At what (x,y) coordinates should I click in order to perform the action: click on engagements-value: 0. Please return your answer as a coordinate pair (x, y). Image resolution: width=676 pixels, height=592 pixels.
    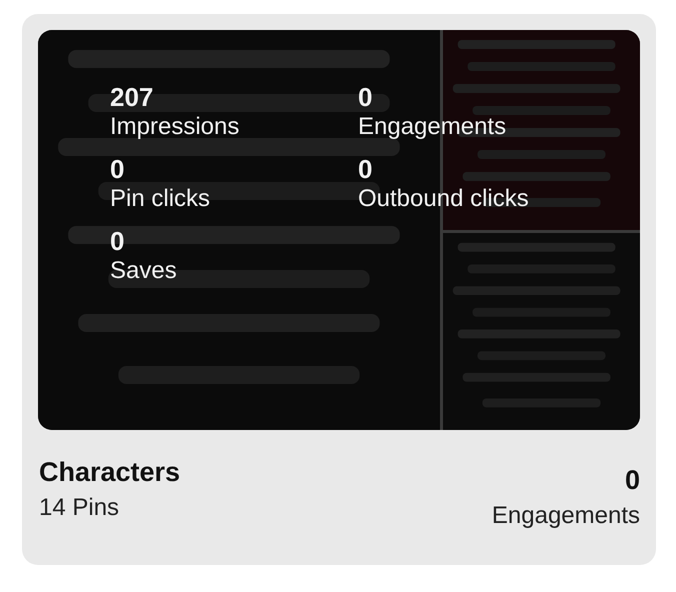
    Looking at the image, I should click on (632, 480).